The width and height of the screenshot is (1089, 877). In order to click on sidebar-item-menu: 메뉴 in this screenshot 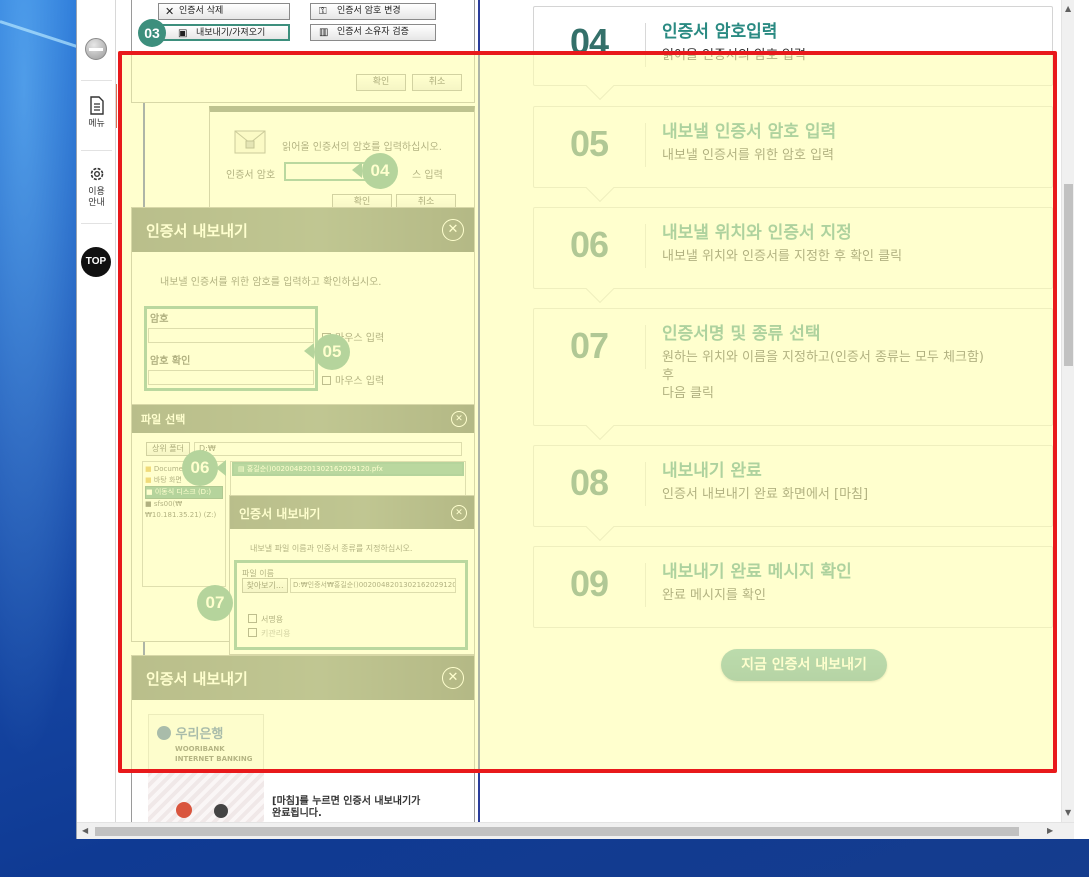, I will do `click(96, 113)`.